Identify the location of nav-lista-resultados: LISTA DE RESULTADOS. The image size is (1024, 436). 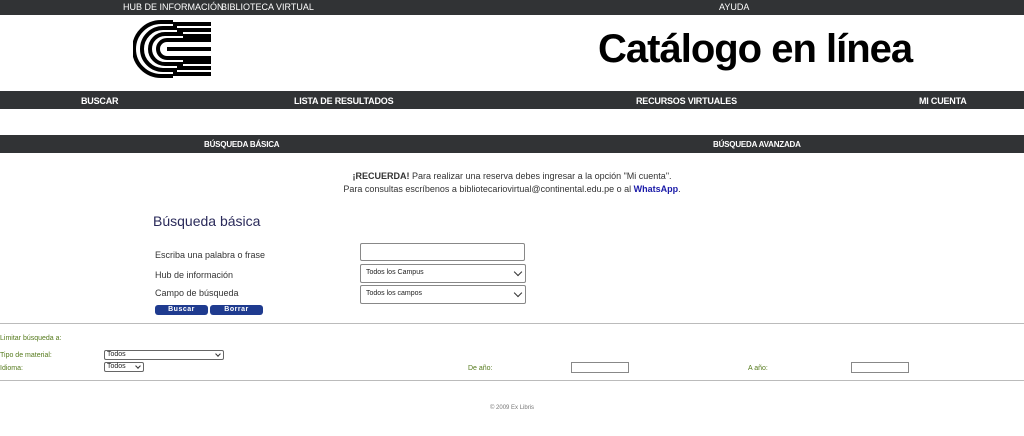
(344, 101).